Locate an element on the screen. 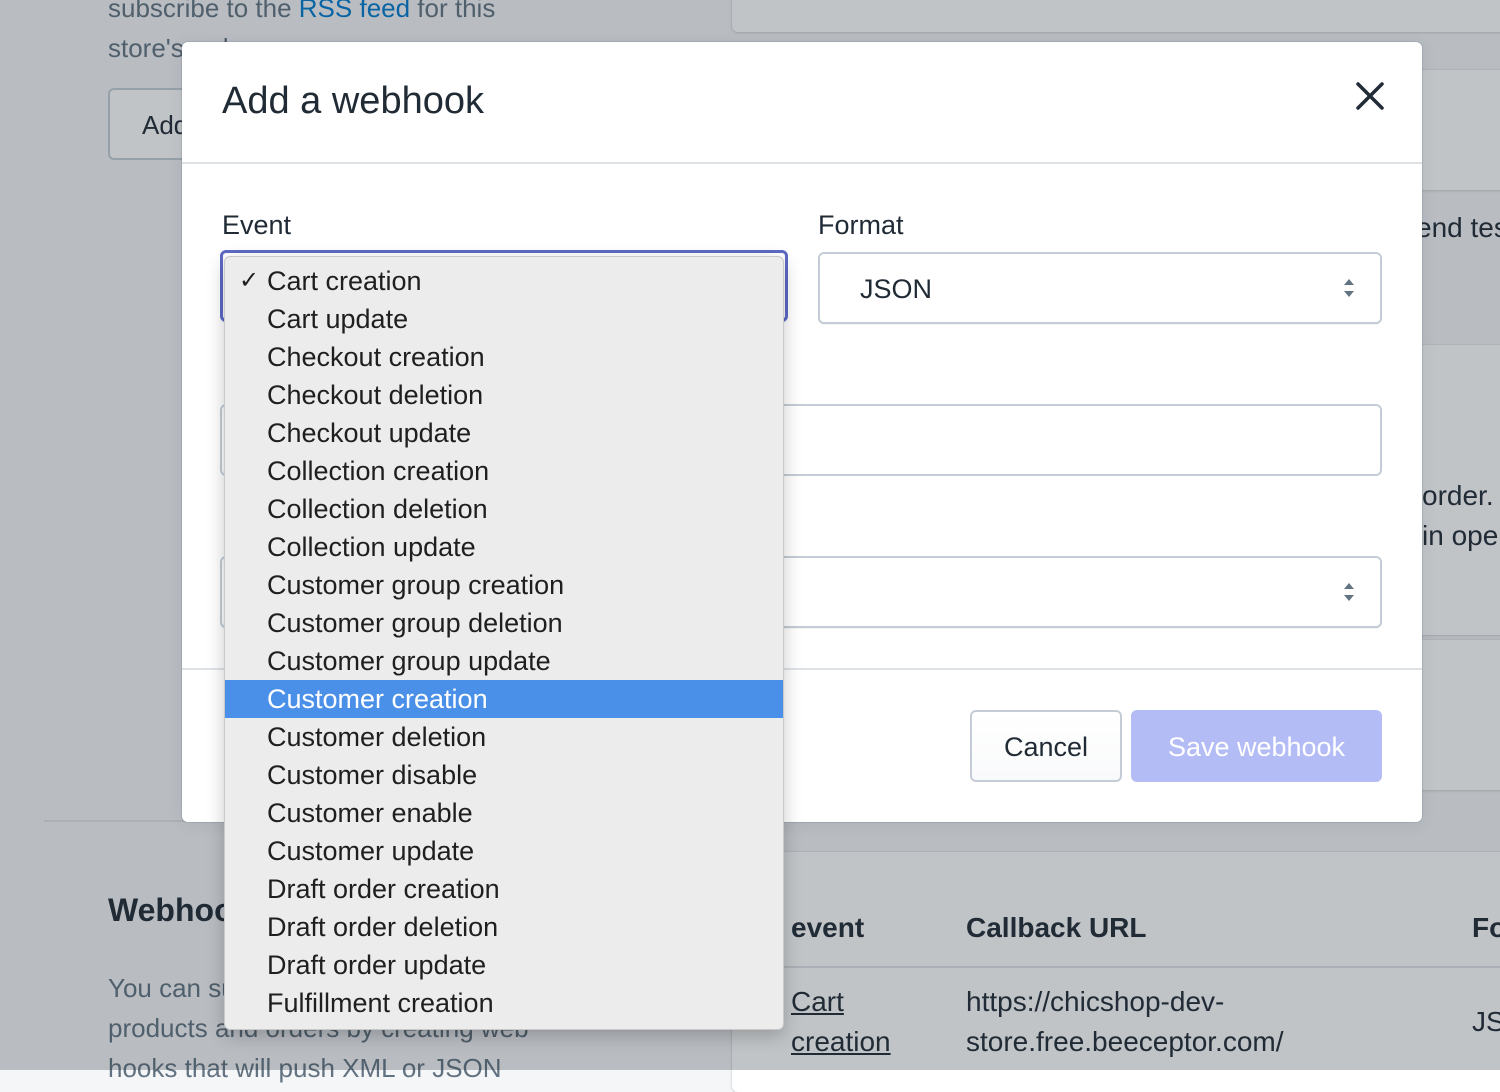  dropdown-option: Checkout creation is located at coordinates (504, 357).